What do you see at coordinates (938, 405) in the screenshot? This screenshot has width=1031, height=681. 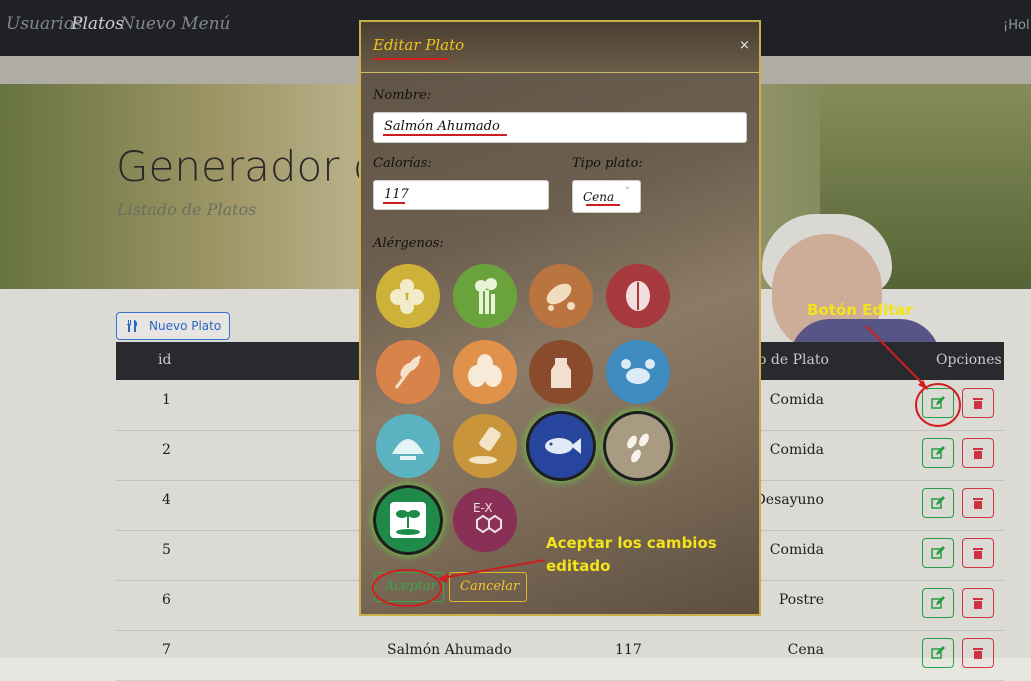 I see `annotation-circle-edit` at bounding box center [938, 405].